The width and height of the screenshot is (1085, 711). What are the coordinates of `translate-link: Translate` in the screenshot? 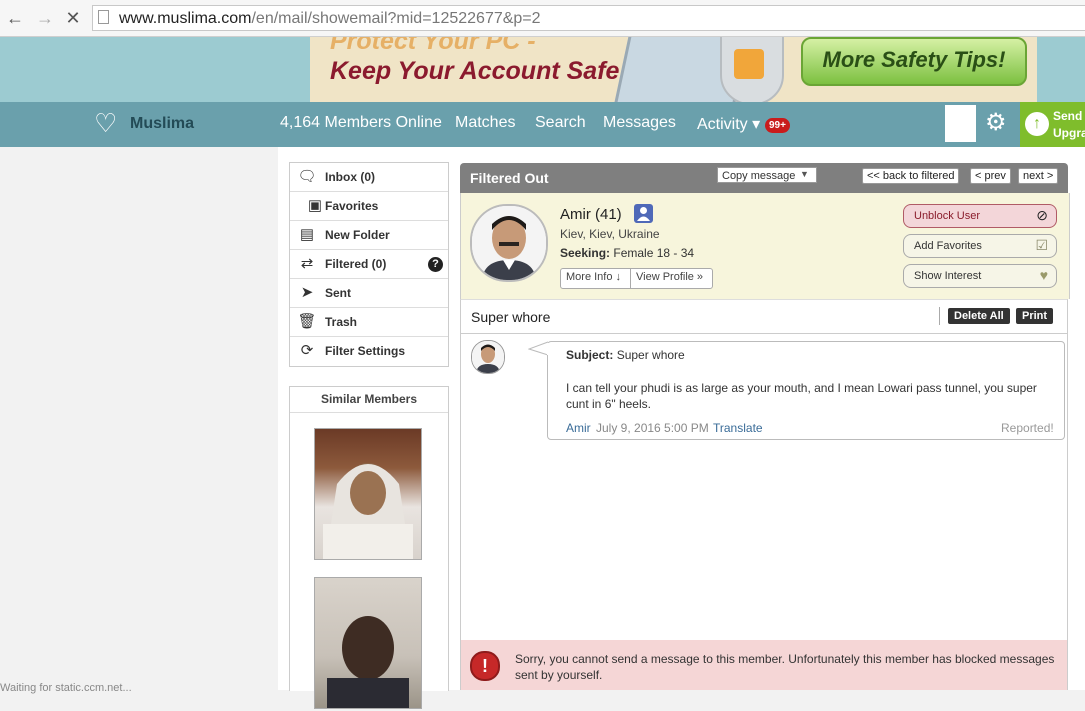 It's located at (738, 428).